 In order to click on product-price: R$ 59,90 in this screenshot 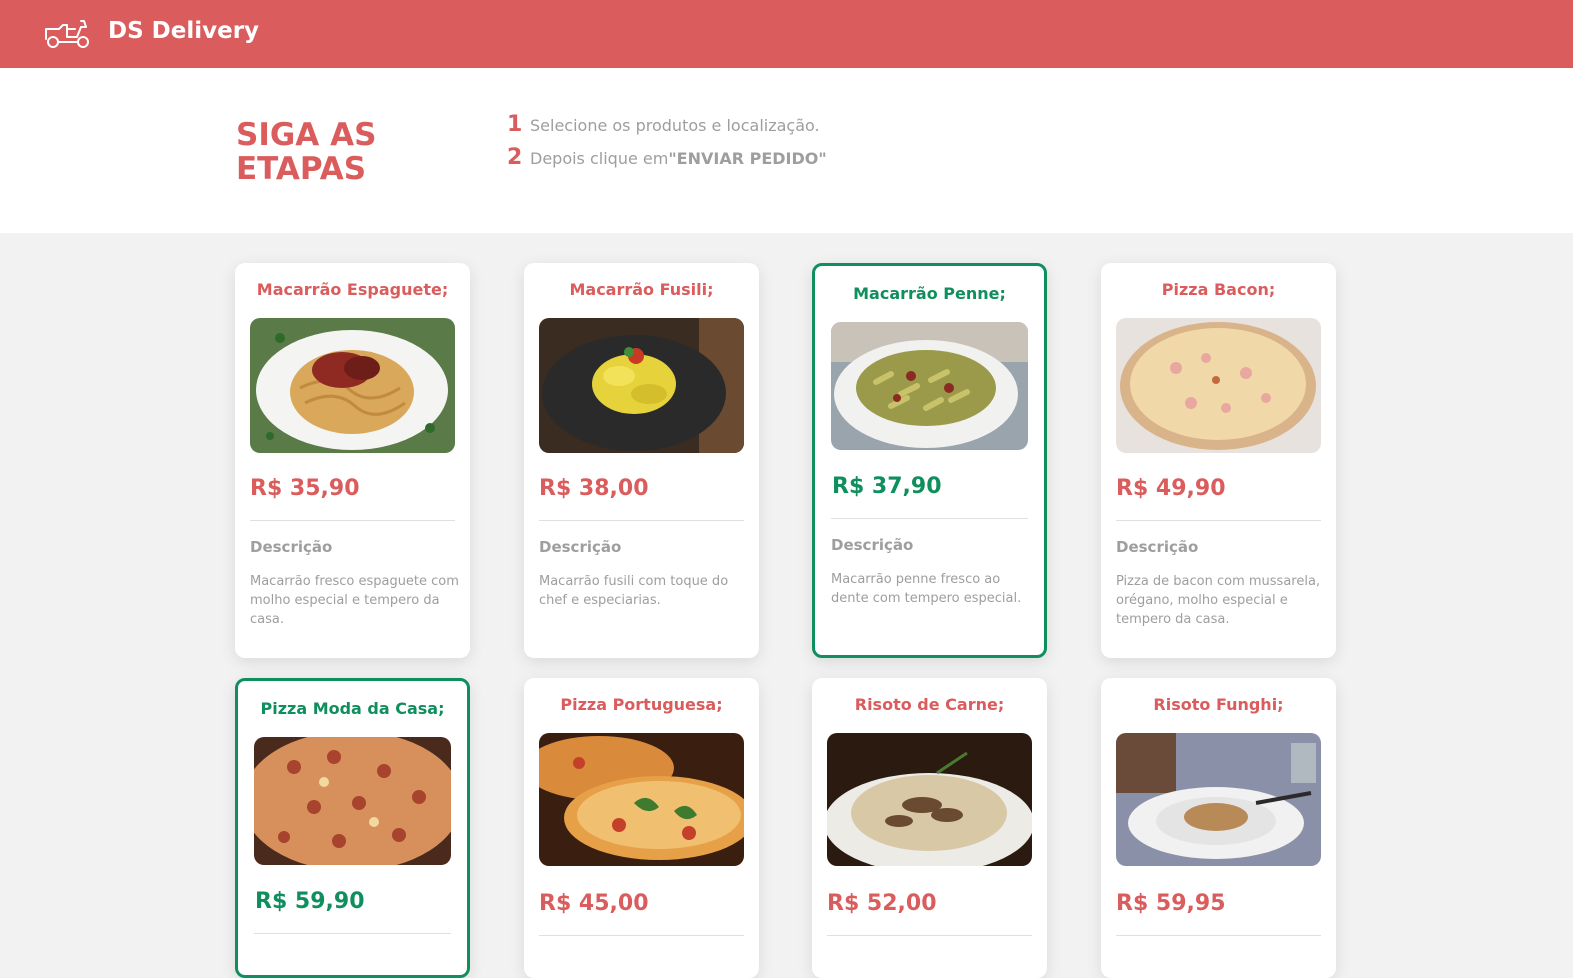, I will do `click(310, 901)`.